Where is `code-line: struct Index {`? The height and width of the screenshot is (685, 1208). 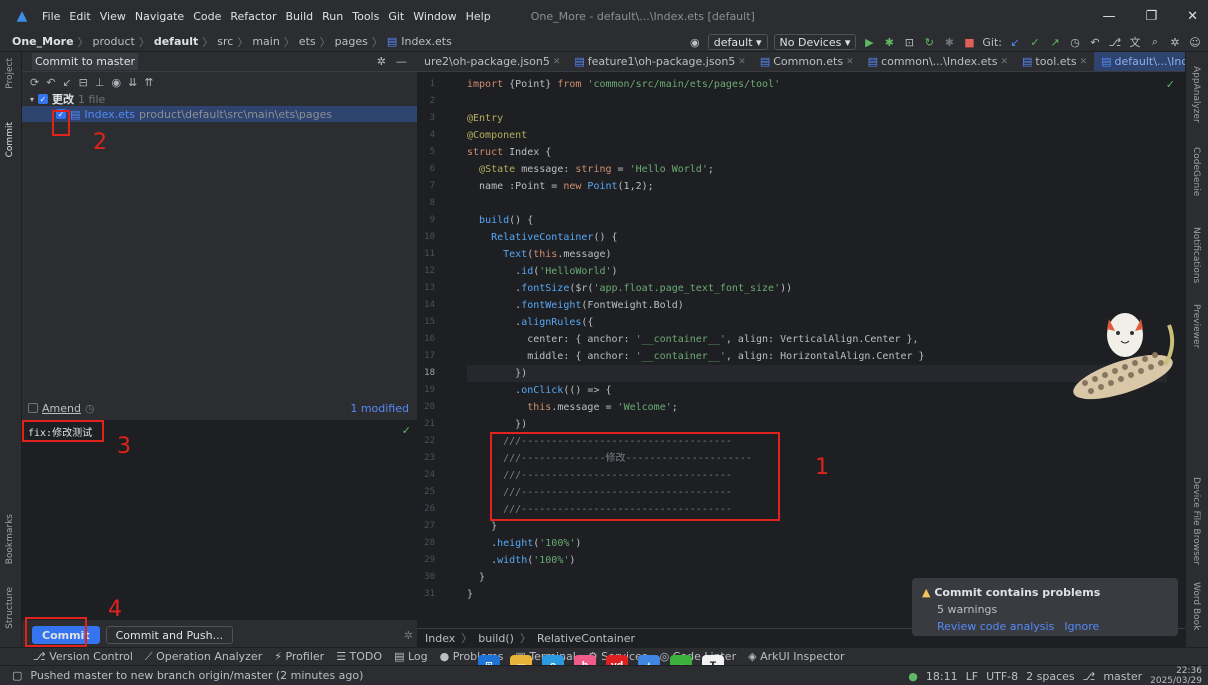 code-line: struct Index { is located at coordinates (817, 152).